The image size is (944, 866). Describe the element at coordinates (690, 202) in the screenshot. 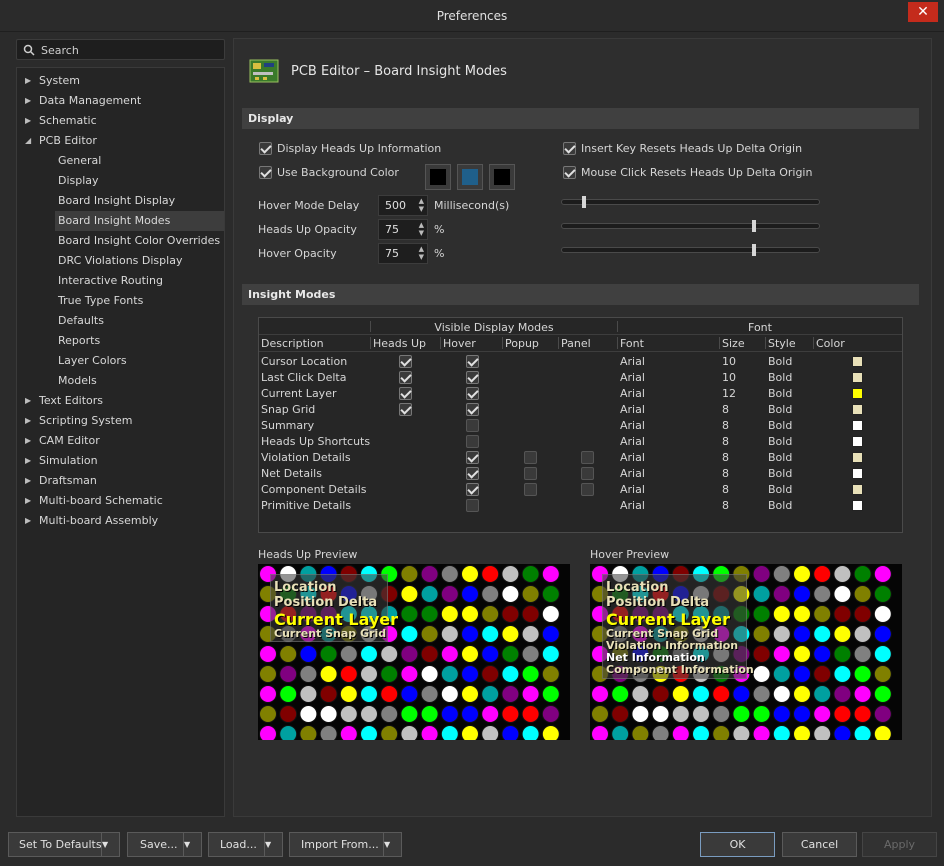

I see `hover-delay-slider` at that location.